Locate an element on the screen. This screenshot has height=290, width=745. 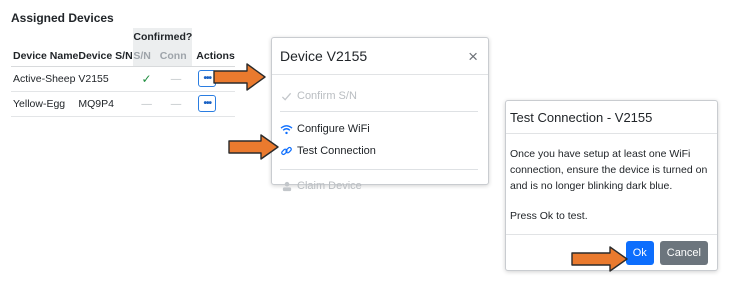
arrow-to-menu-icon is located at coordinates (239, 77).